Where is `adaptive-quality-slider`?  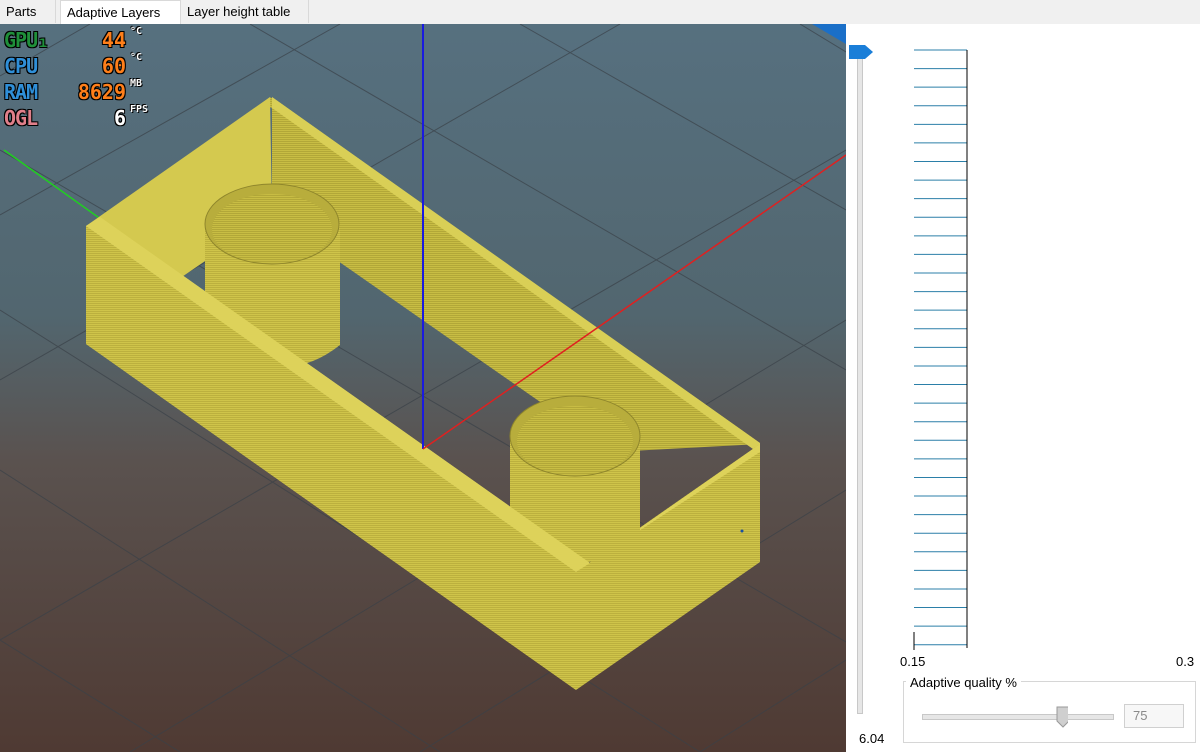 adaptive-quality-slider is located at coordinates (1018, 717).